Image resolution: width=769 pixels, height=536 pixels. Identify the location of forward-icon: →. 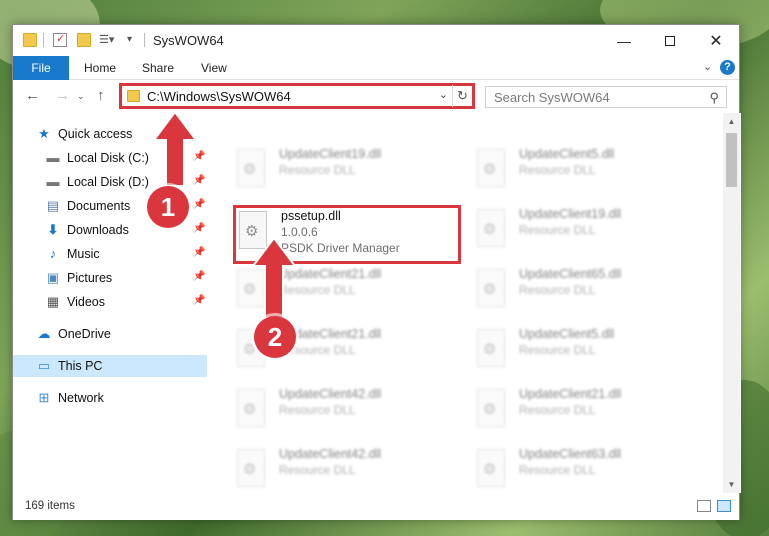
(62, 95).